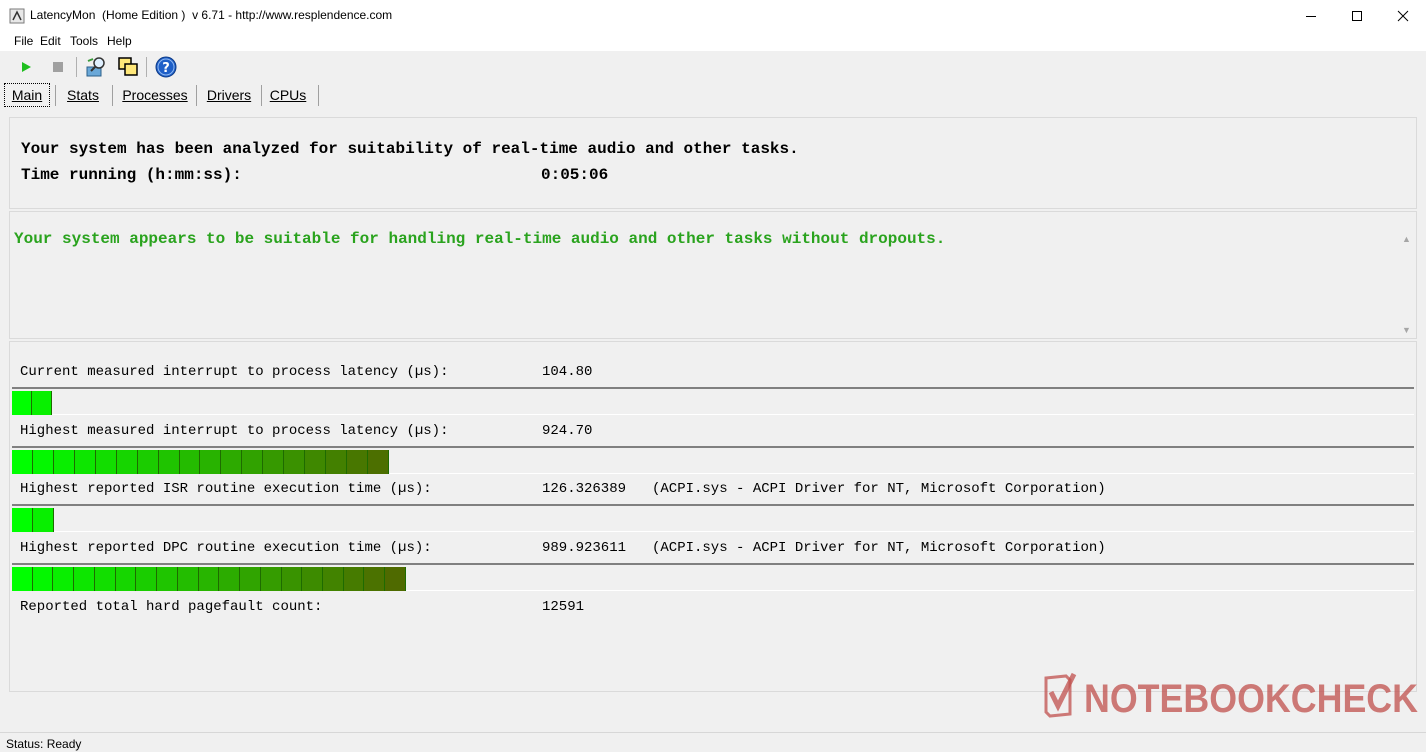  I want to click on watermark-text: NOTEBOOKCHECK, so click(1251, 699).